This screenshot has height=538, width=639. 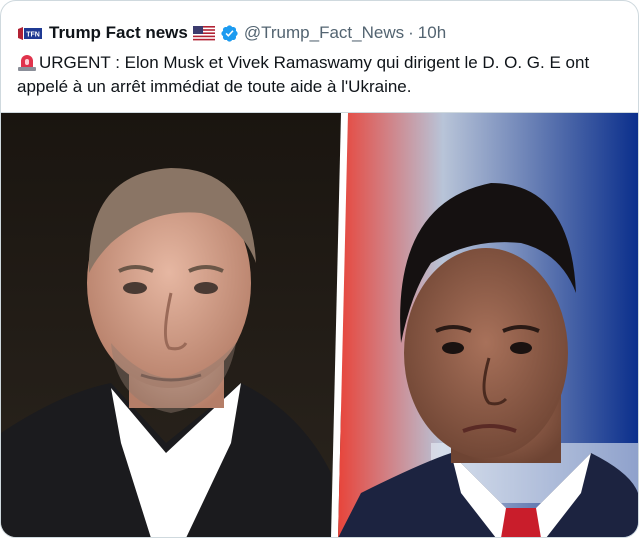 I want to click on handle: @Trump_Fact_News, so click(x=324, y=33).